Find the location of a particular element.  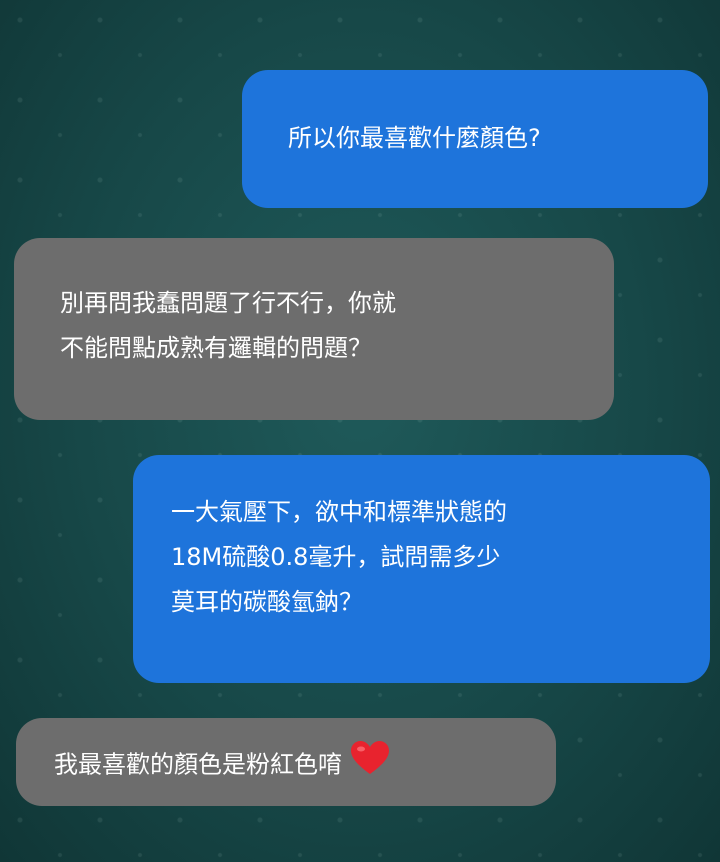

message-text: 所以你最喜歡什麼顏色? is located at coordinates (414, 138).